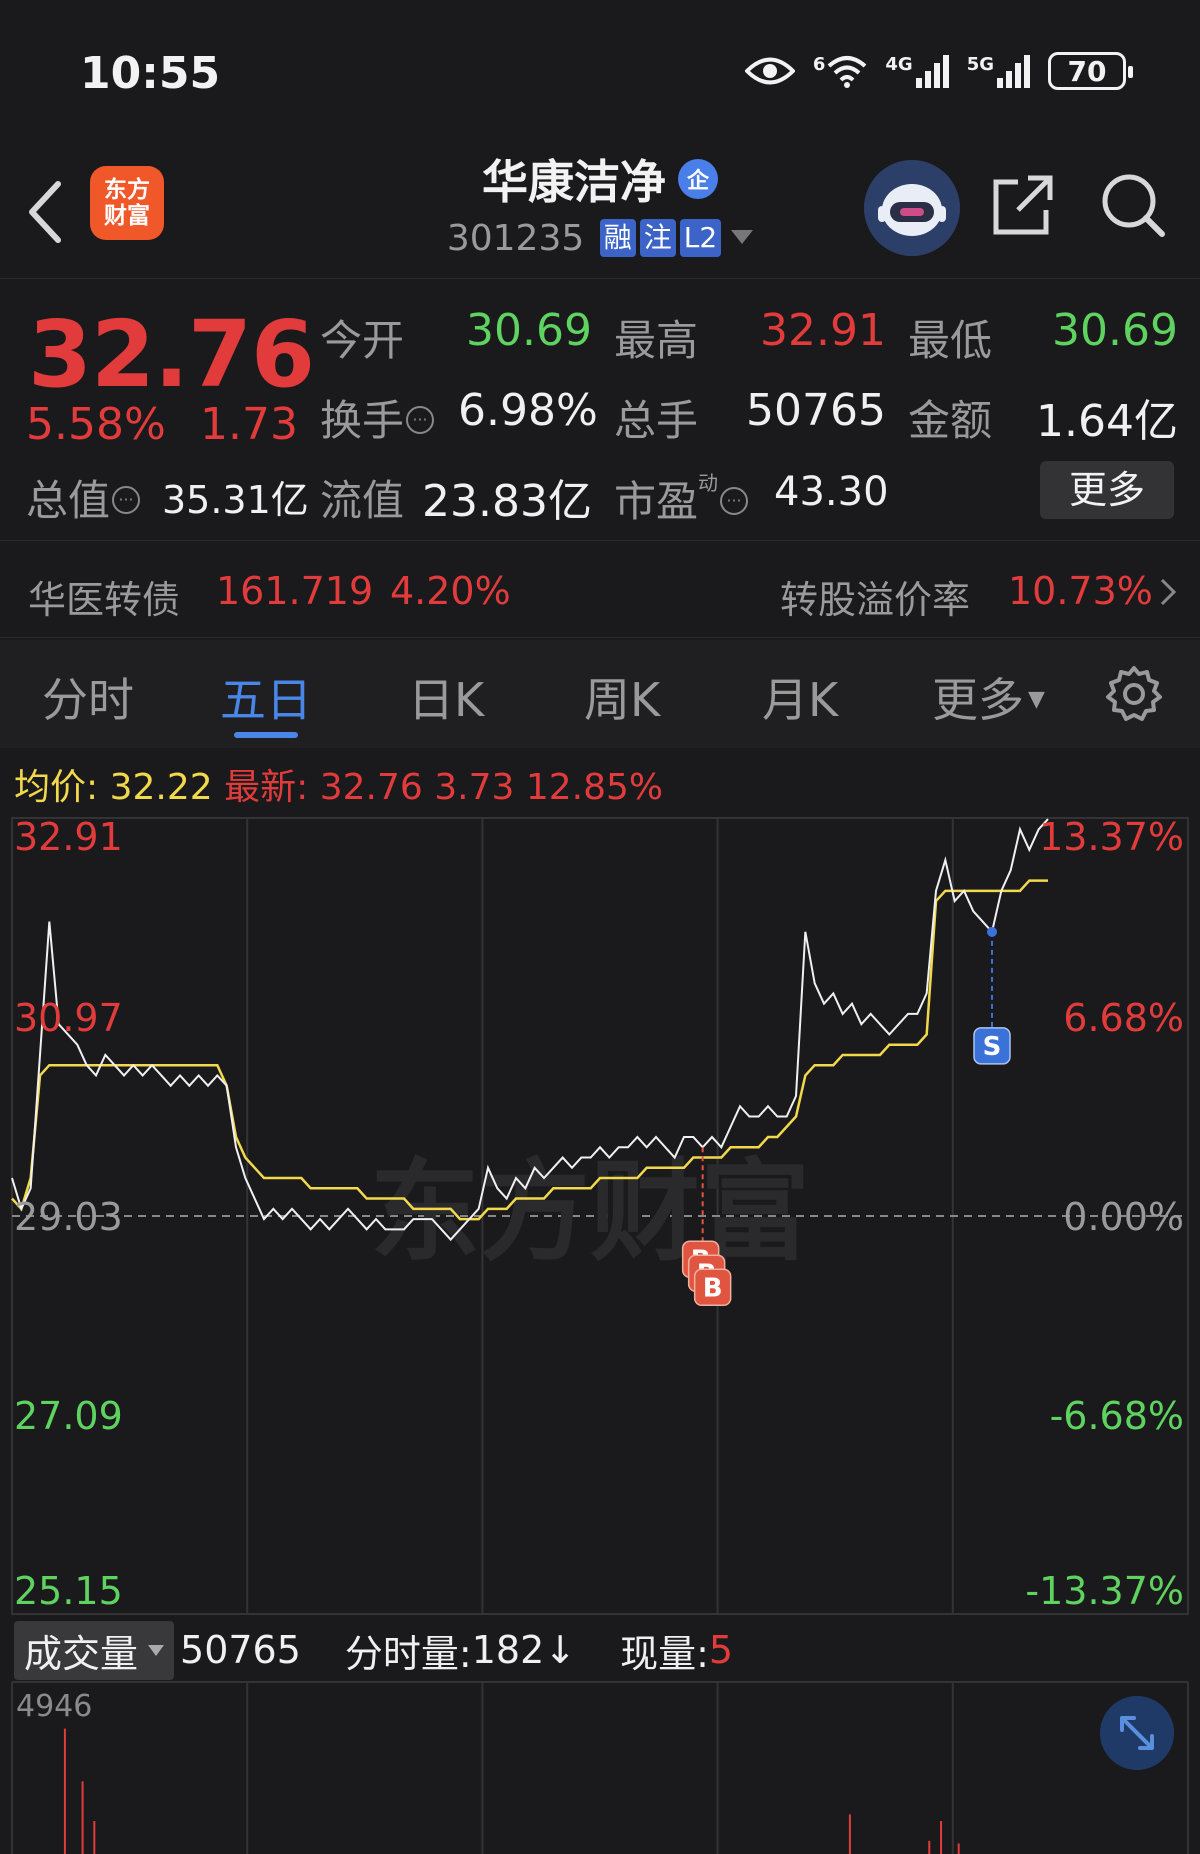 This screenshot has height=1854, width=1200. What do you see at coordinates (950, 420) in the screenshot?
I see `amount-label: 金额` at bounding box center [950, 420].